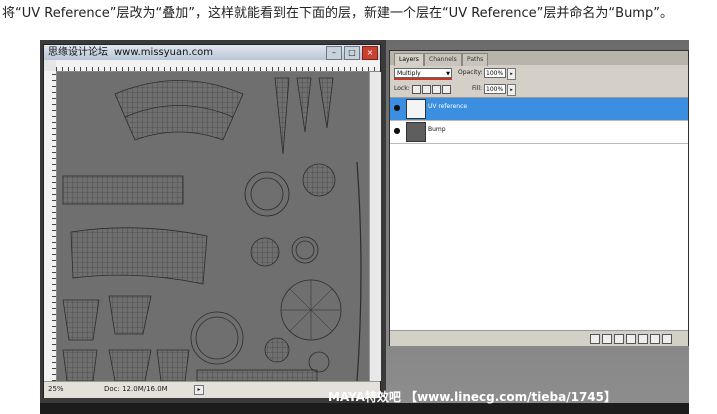 This screenshot has width=717, height=414. Describe the element at coordinates (423, 79) in the screenshot. I see `blend-underline` at that location.